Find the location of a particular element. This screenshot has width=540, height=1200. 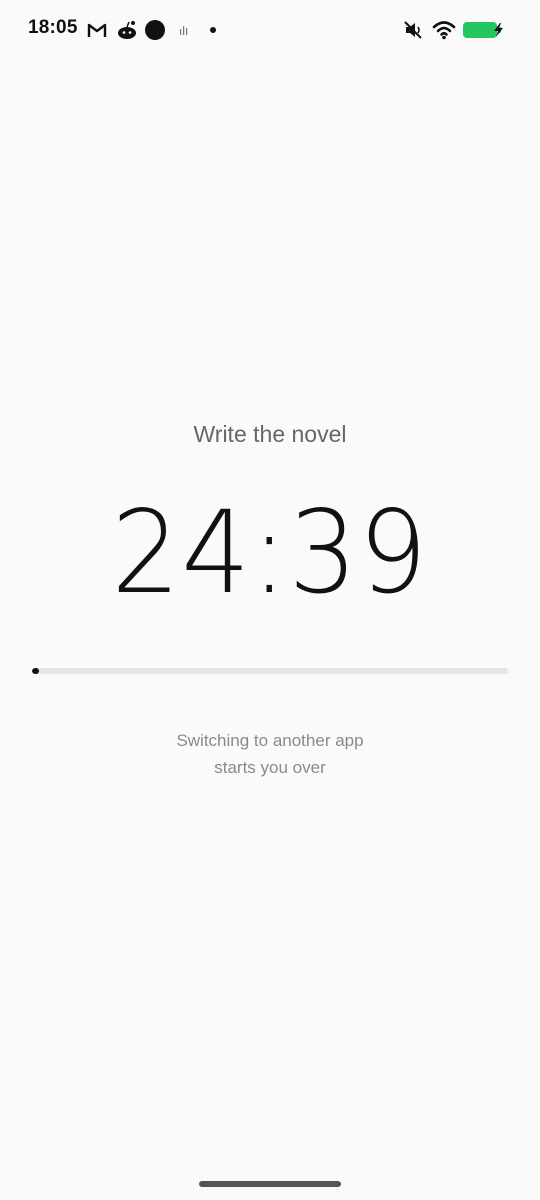

timer-text: 24:39 is located at coordinates (270, 552).